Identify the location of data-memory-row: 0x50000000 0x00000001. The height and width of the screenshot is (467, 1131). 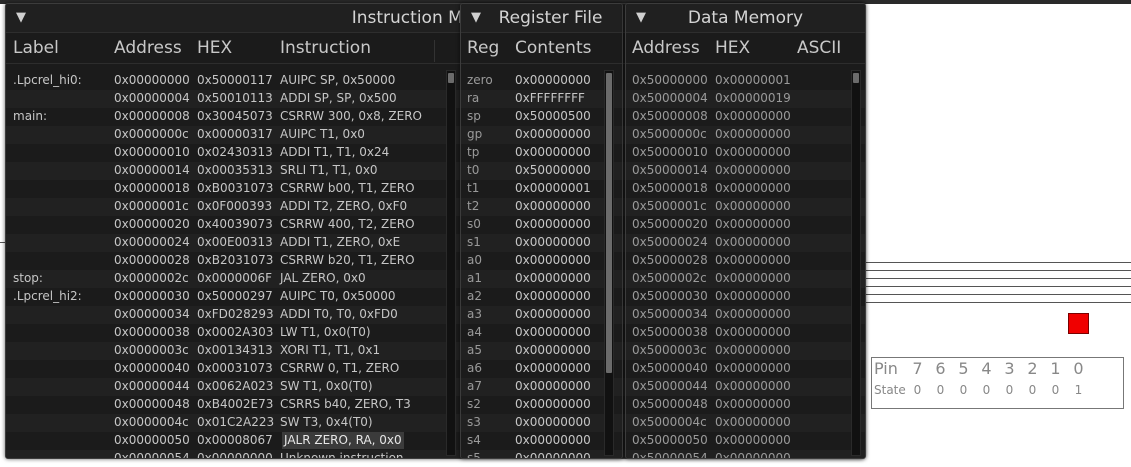
(745, 81).